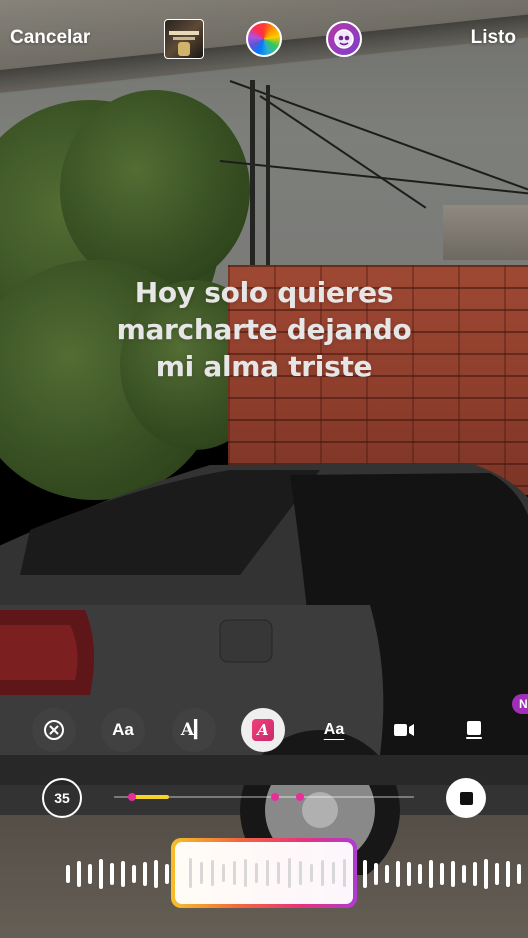  I want to click on lyric-line: marcharte dejando, so click(264, 329).